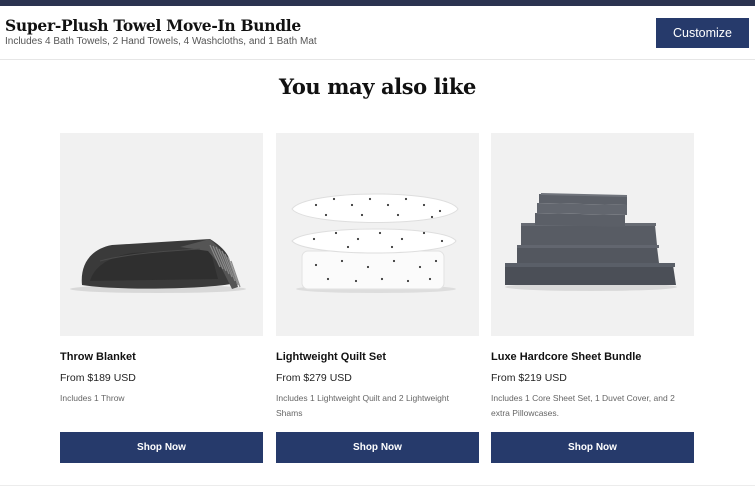 The width and height of the screenshot is (755, 488). I want to click on quilt-set-illustration, so click(375, 243).